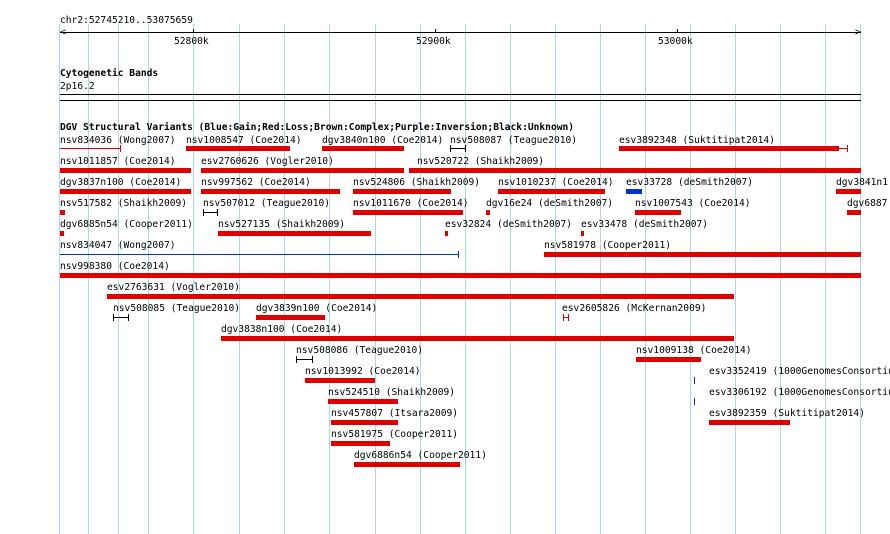  Describe the element at coordinates (118, 161) in the screenshot. I see `variant-label: nsv1011857 (Coe2014)` at that location.